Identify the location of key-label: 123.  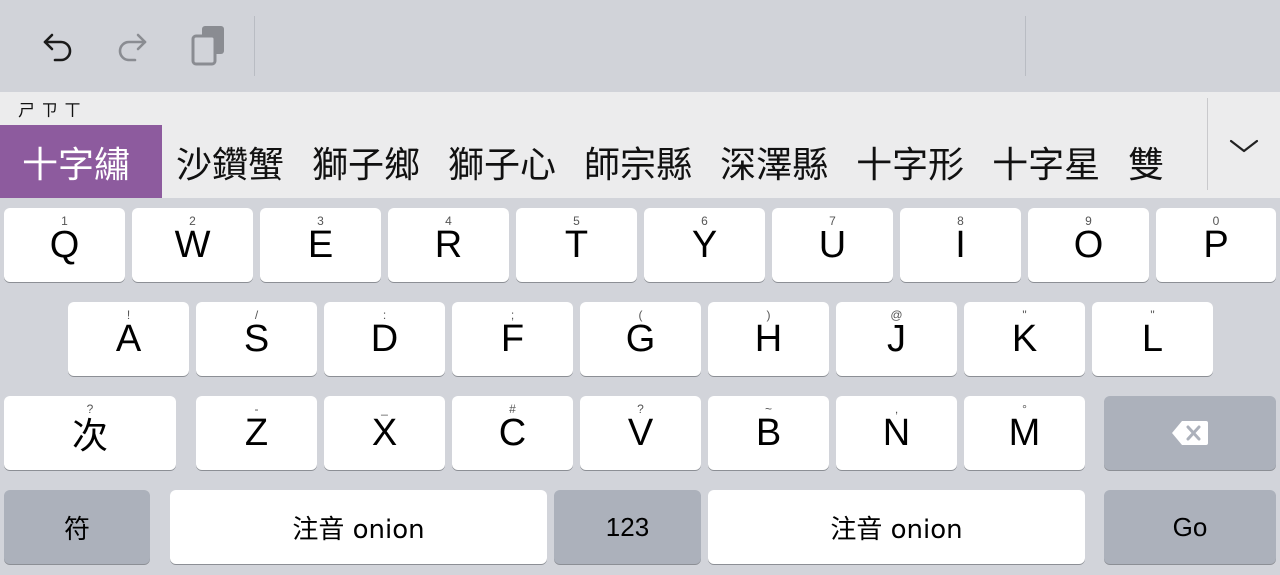
(627, 526).